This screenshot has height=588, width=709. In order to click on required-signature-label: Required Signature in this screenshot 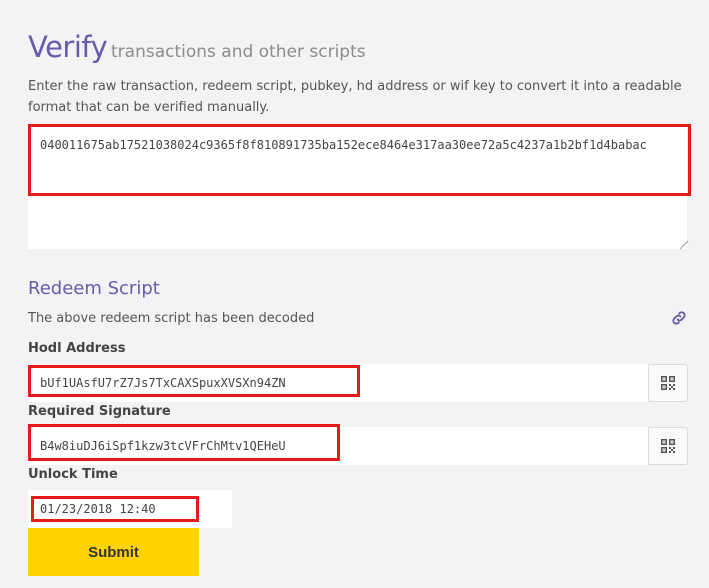, I will do `click(99, 411)`.